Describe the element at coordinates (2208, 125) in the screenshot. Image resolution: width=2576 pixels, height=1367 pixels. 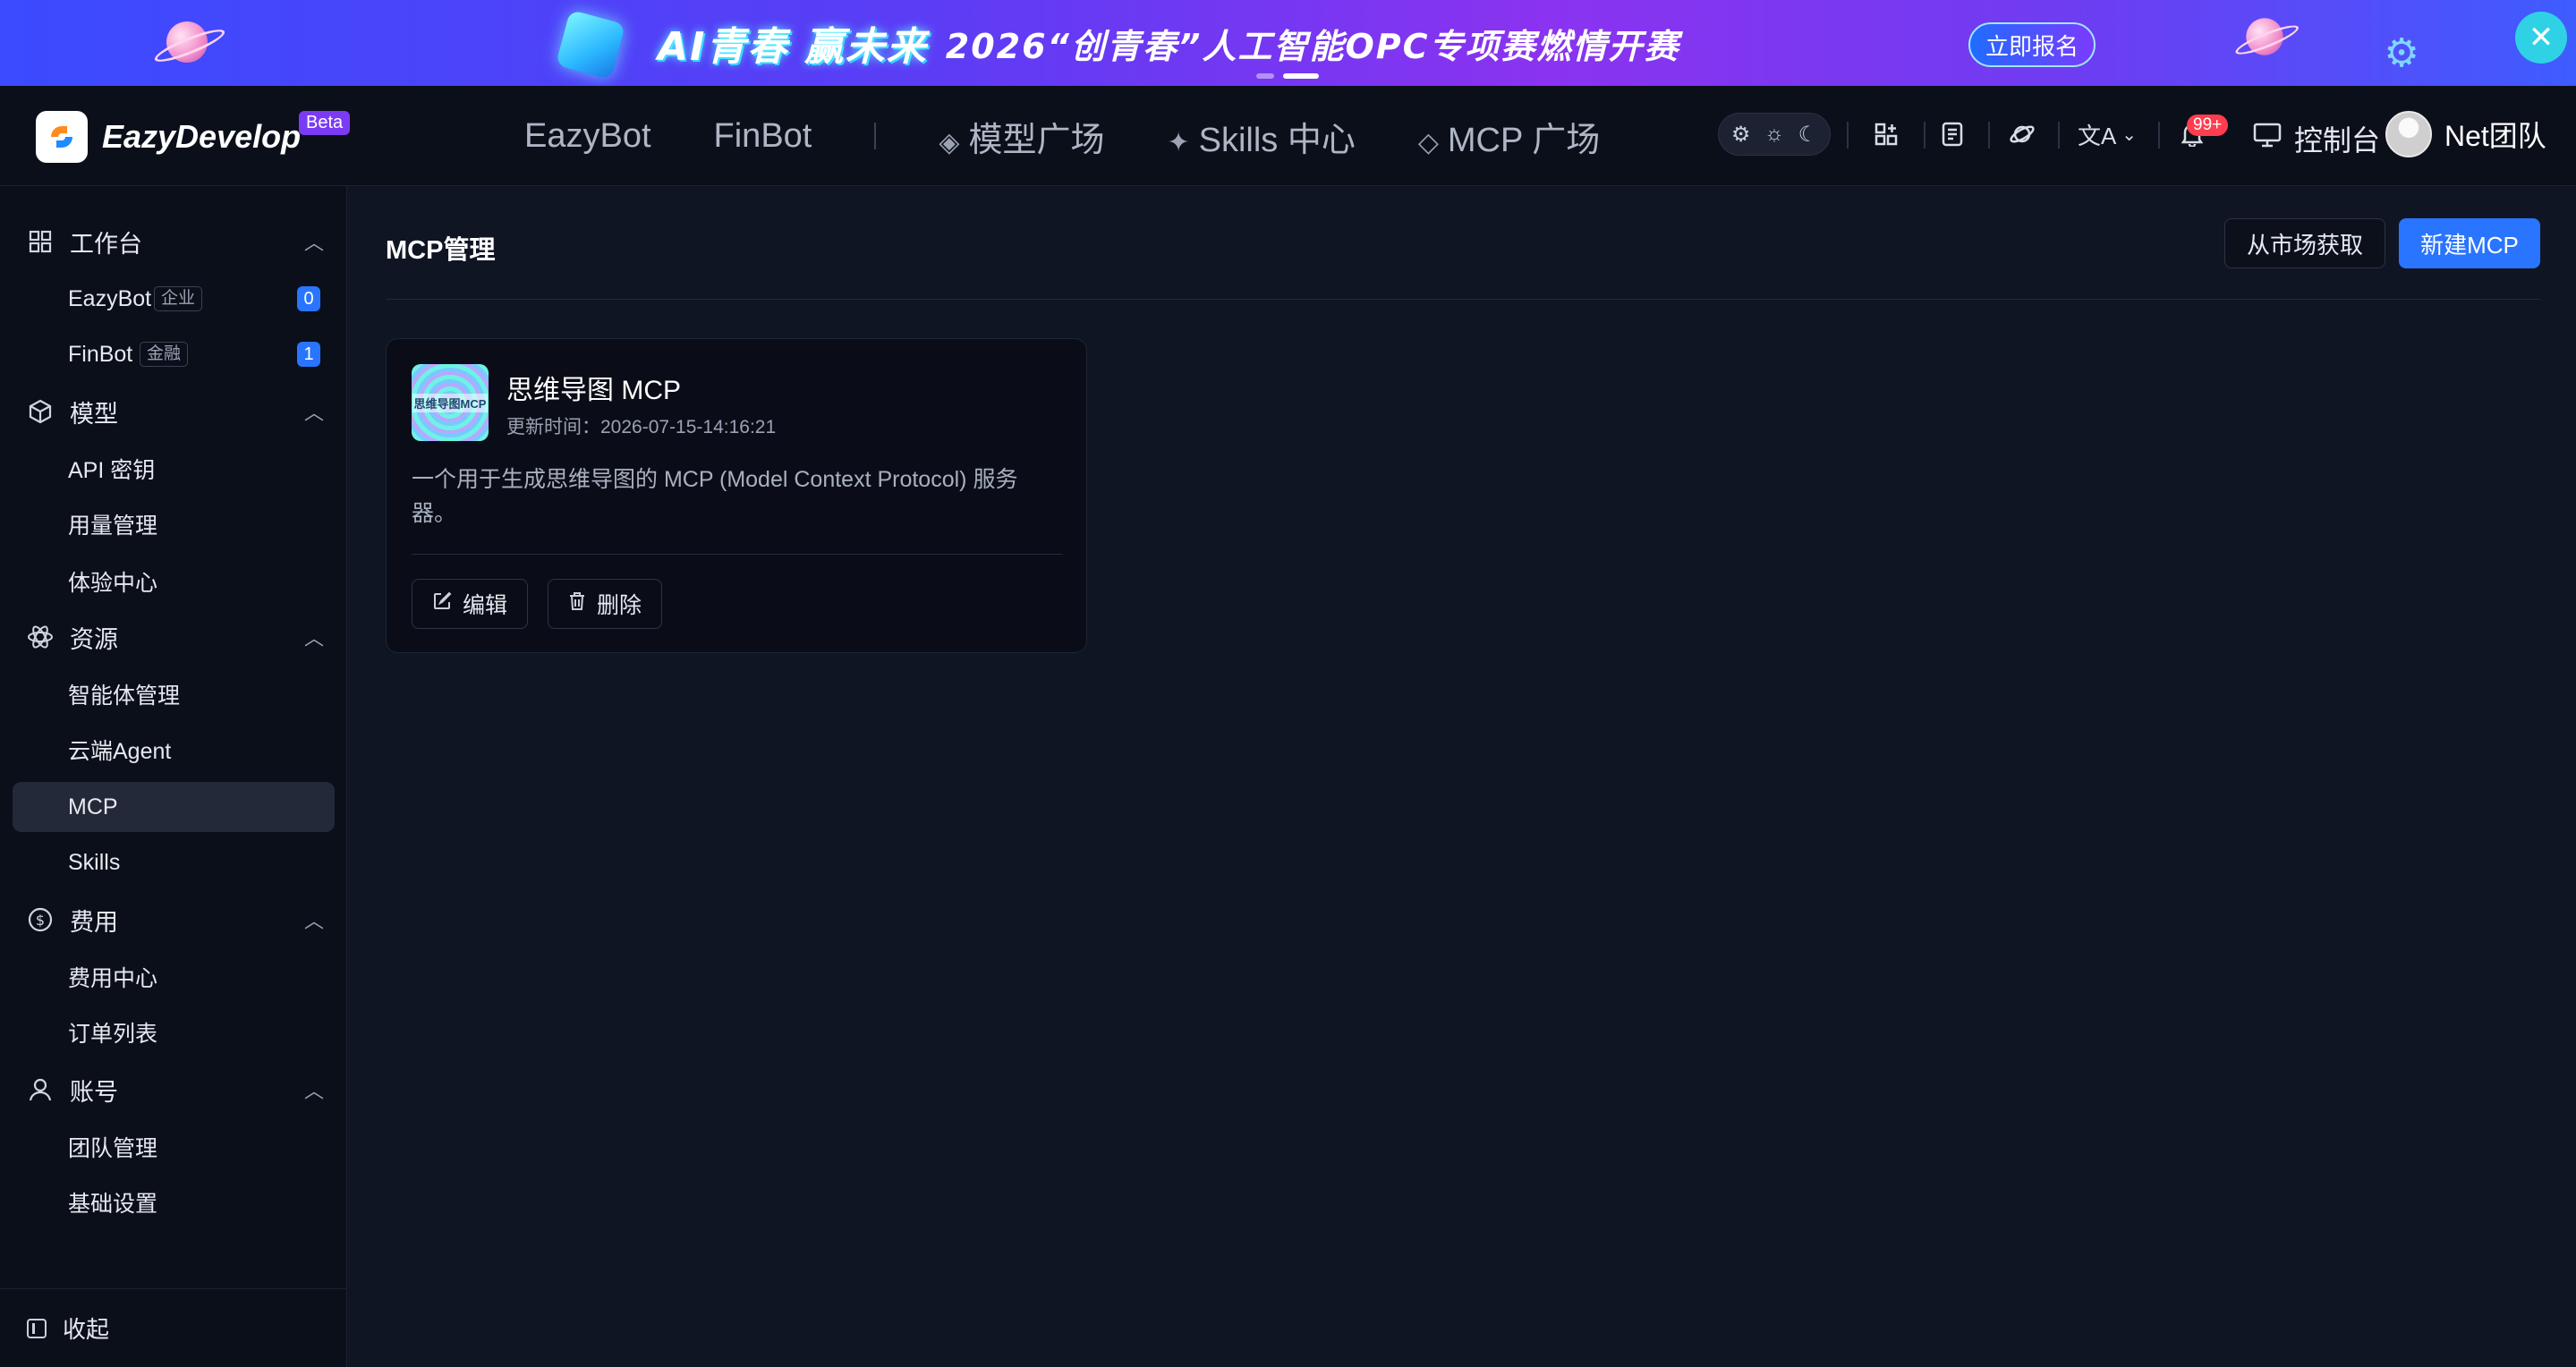
I see `notification-badge: 99+` at that location.